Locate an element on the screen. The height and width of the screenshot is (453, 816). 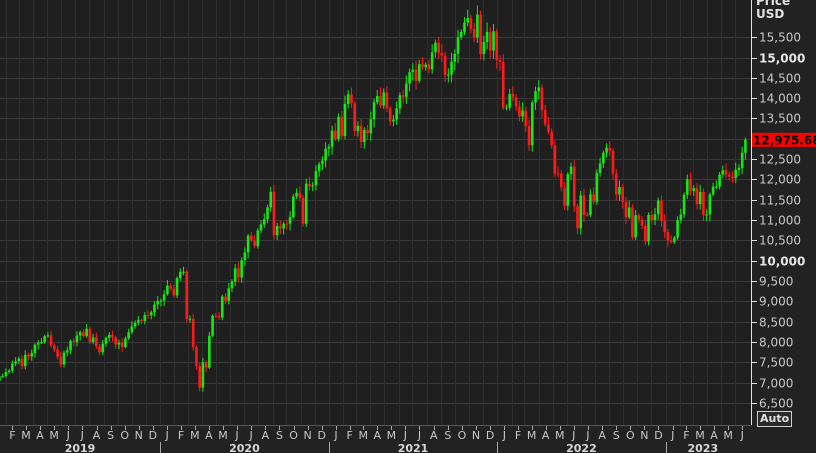
y-tick-label: 14,500 is located at coordinates (780, 79).